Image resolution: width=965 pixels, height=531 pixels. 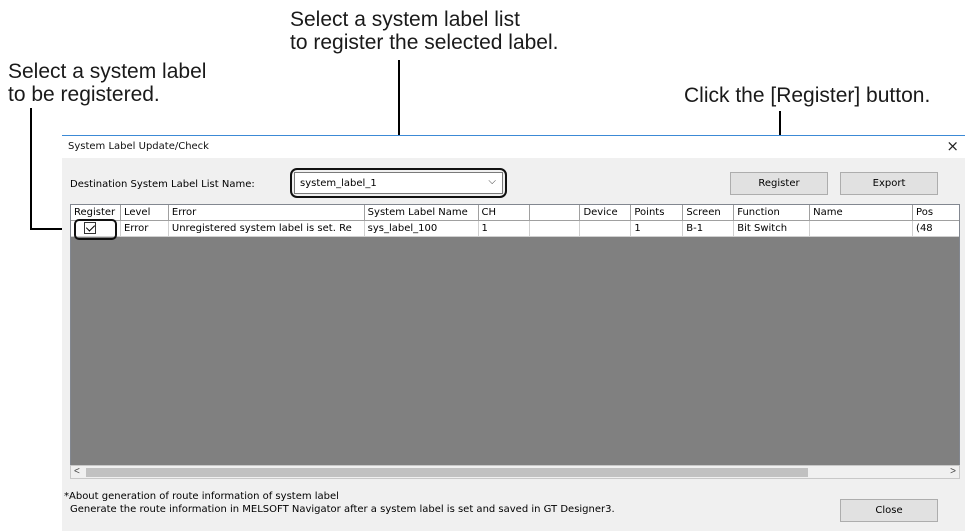 What do you see at coordinates (862, 229) in the screenshot?
I see `name-cell` at bounding box center [862, 229].